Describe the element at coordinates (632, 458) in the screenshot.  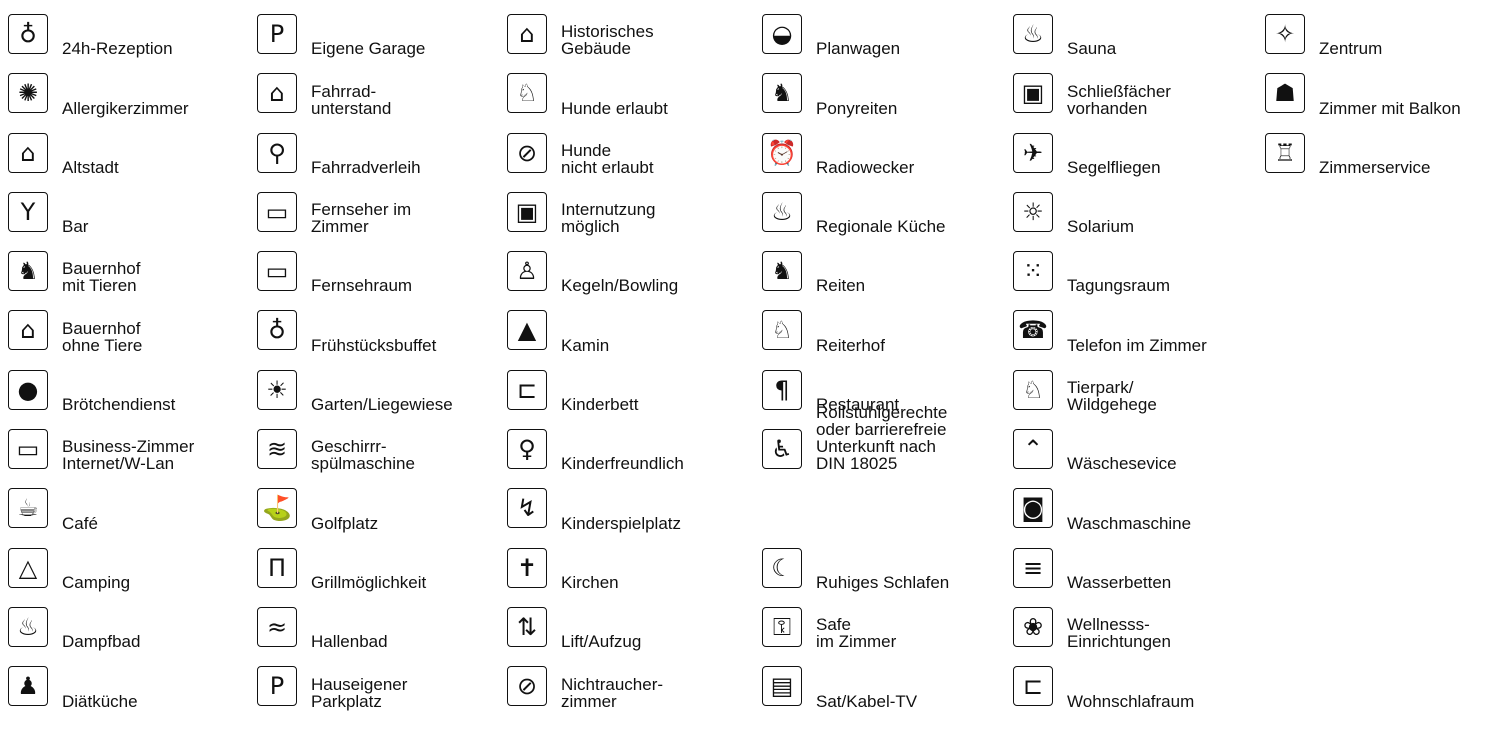
I see `legend-item: ♀ Kinderfreundlich` at that location.